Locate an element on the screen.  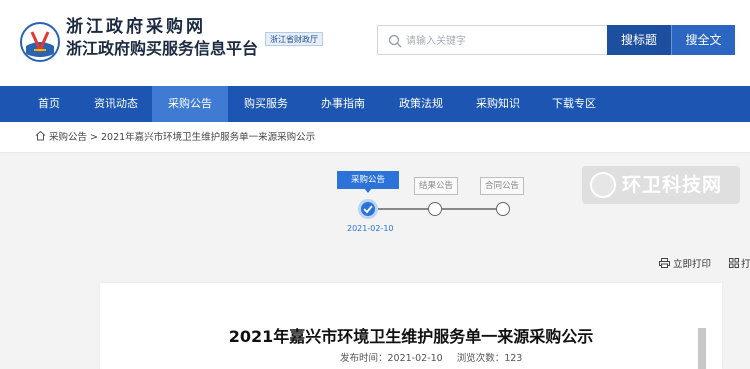
step-date: 2021-02-10 is located at coordinates (370, 228).